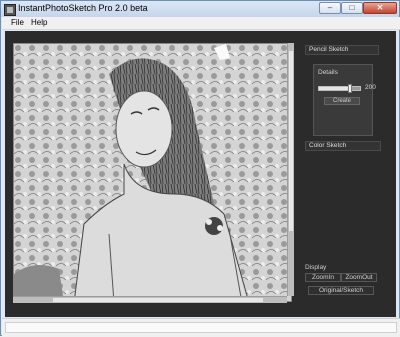 Image resolution: width=400 pixels, height=337 pixels. What do you see at coordinates (200, 9) in the screenshot?
I see `title-bar: InstantPhotoSketch Pro 2.0 beta – □ ✕` at bounding box center [200, 9].